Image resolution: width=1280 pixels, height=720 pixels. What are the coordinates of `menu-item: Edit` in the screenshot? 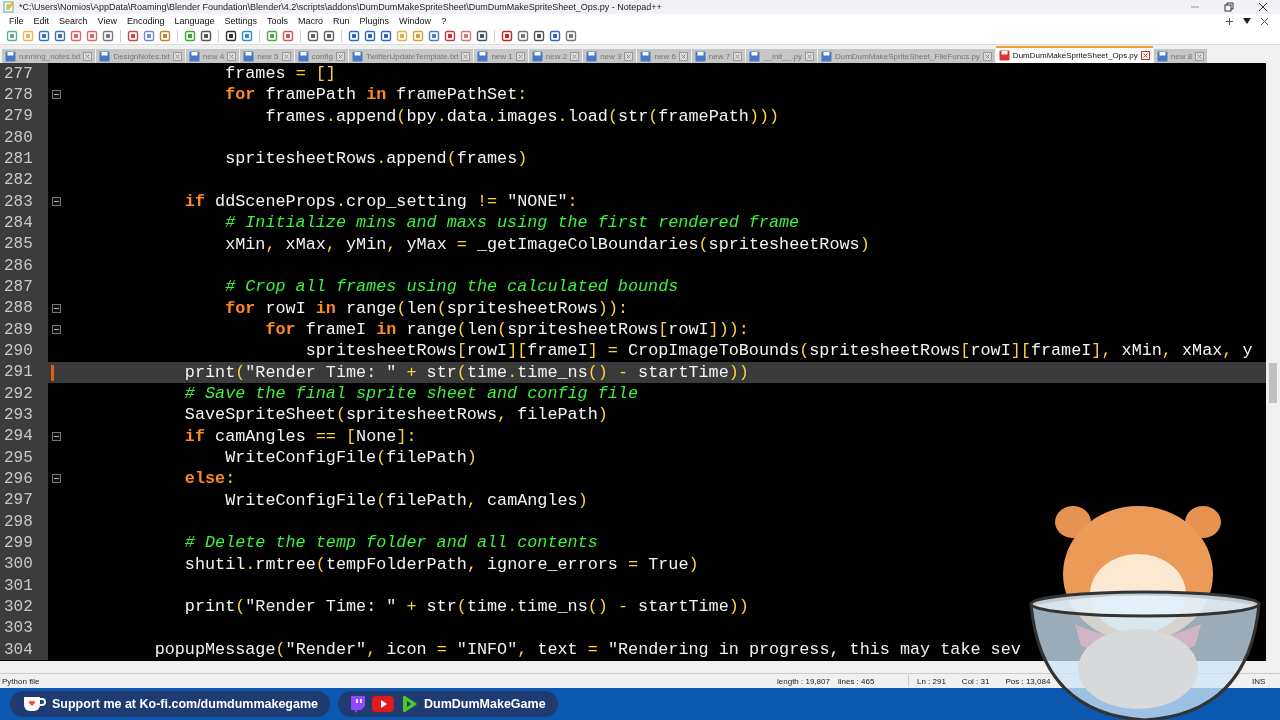 It's located at (41, 21).